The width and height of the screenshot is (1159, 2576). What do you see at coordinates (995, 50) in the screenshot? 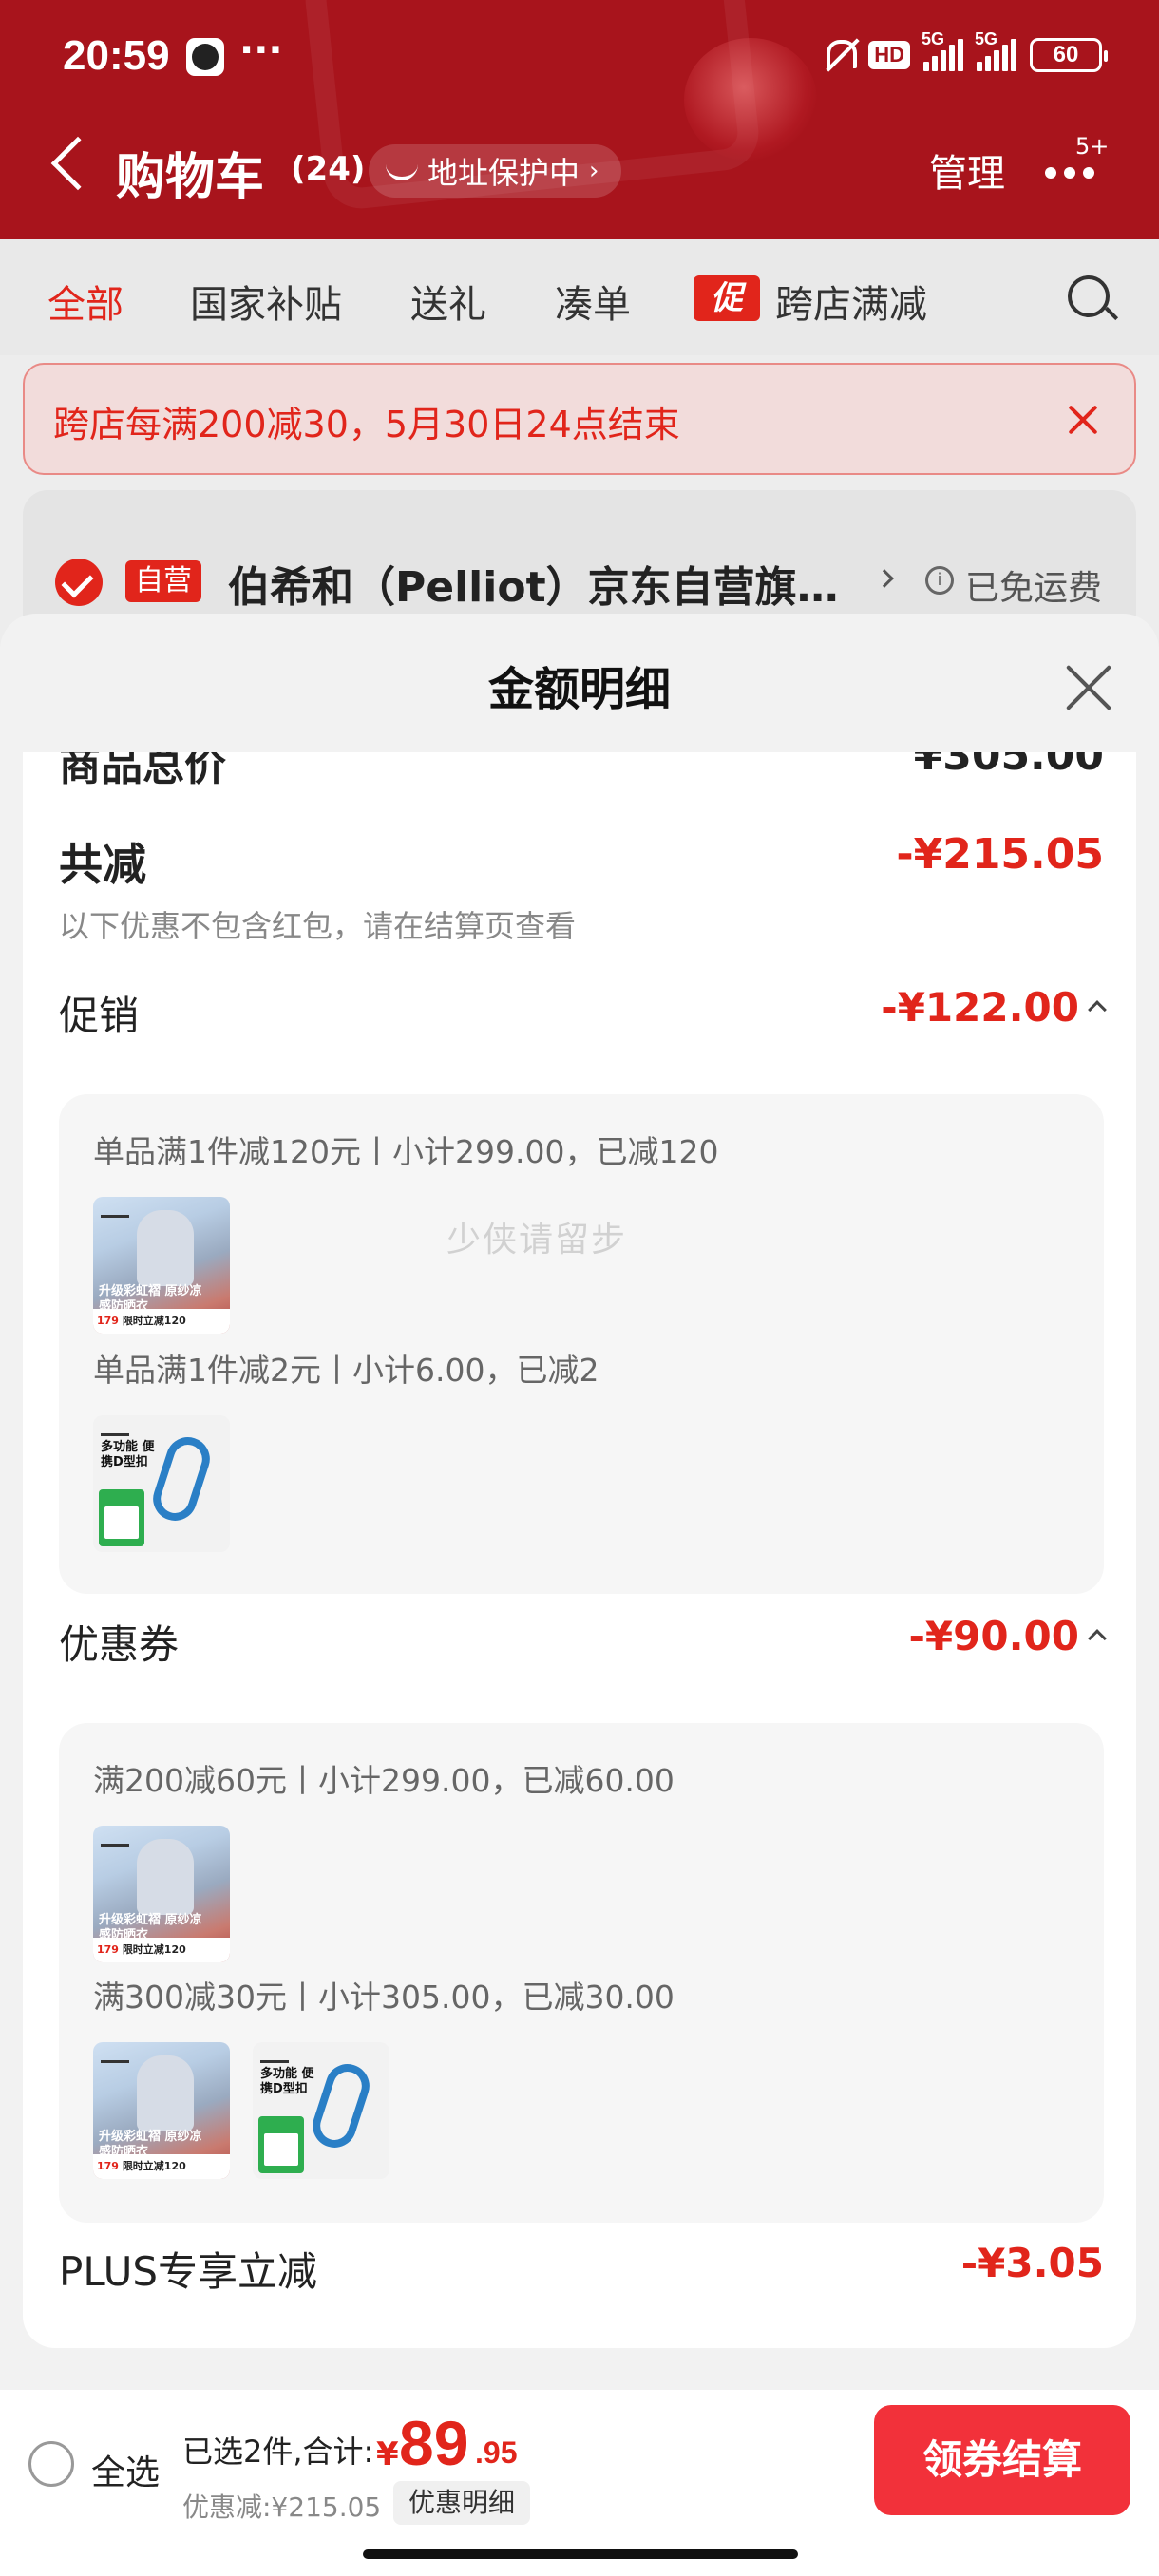
I see `signal-icon-2: 5G` at bounding box center [995, 50].